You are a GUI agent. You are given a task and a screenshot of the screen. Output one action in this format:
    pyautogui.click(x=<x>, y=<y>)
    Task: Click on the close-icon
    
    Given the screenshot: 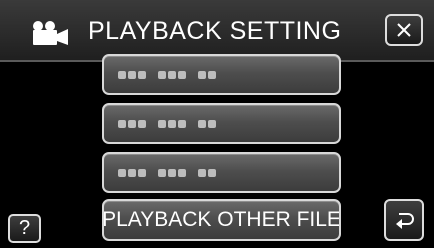 What is the action you would take?
    pyautogui.click(x=404, y=30)
    